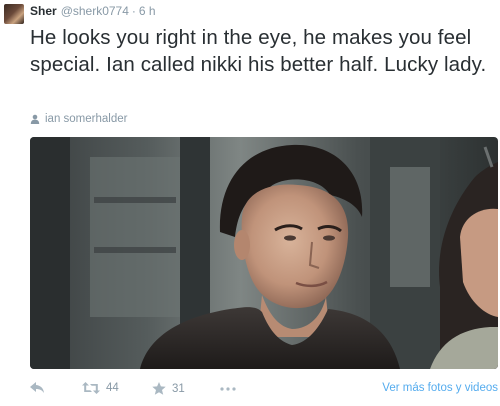 This screenshot has height=406, width=500. I want to click on more-button, so click(228, 389).